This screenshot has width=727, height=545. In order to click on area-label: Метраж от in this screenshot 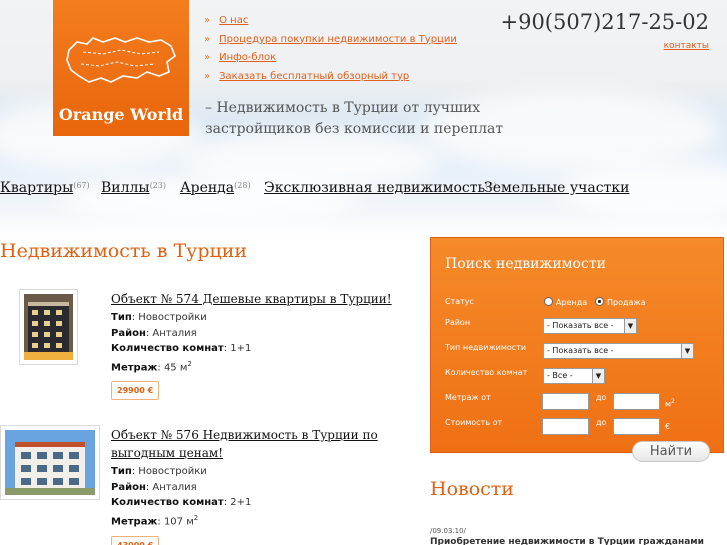, I will do `click(468, 397)`.